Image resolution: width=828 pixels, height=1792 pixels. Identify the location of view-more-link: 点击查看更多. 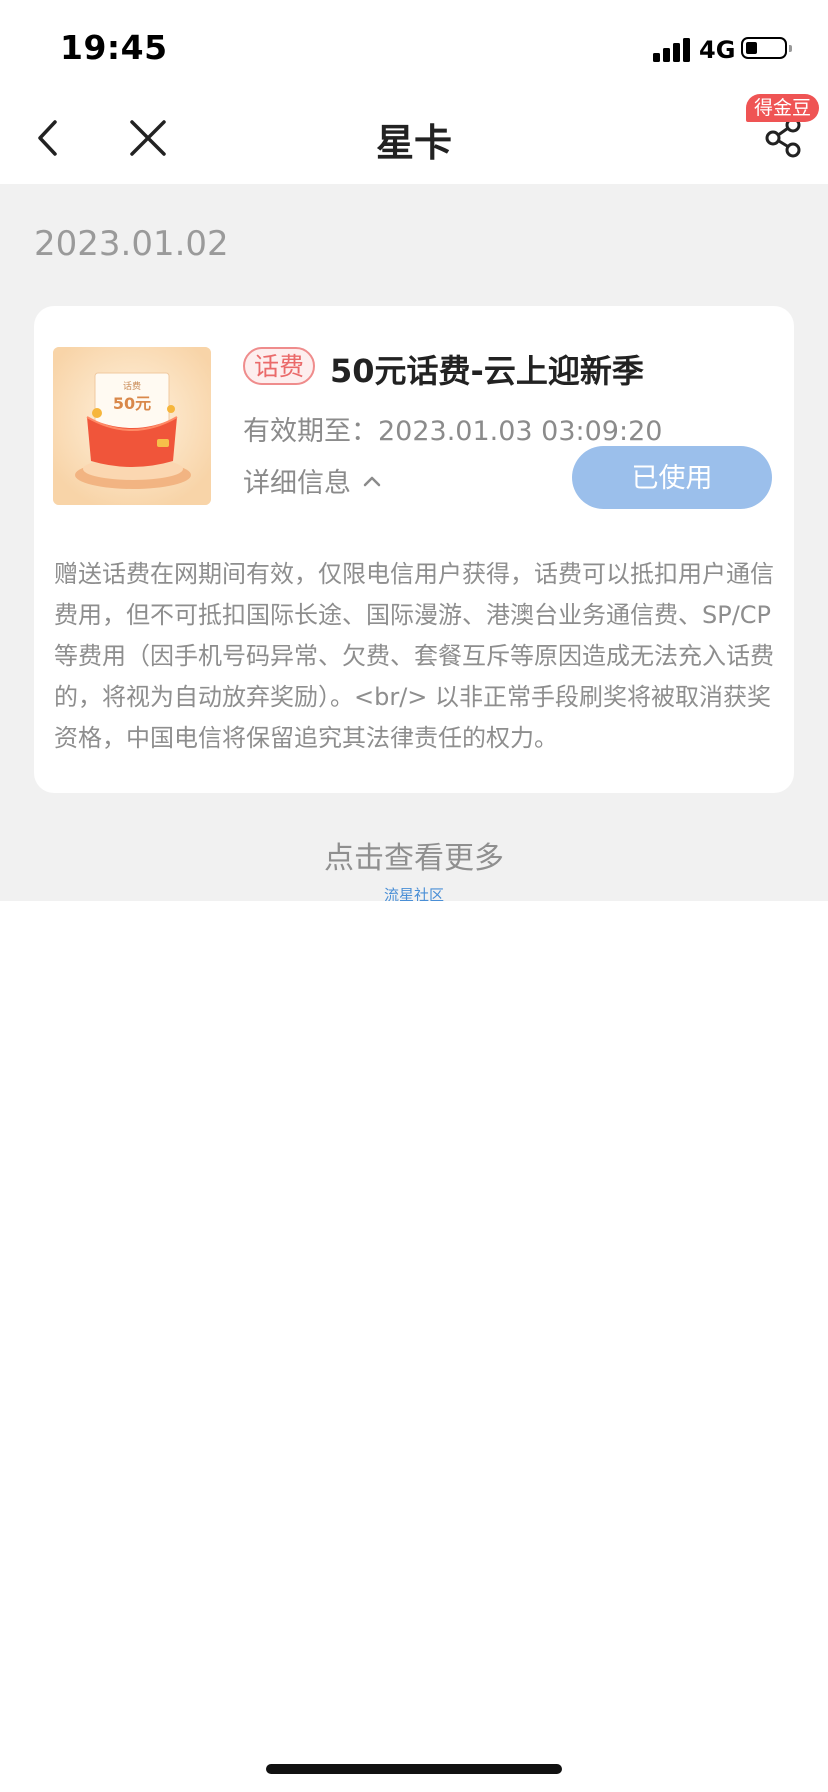
(414, 855).